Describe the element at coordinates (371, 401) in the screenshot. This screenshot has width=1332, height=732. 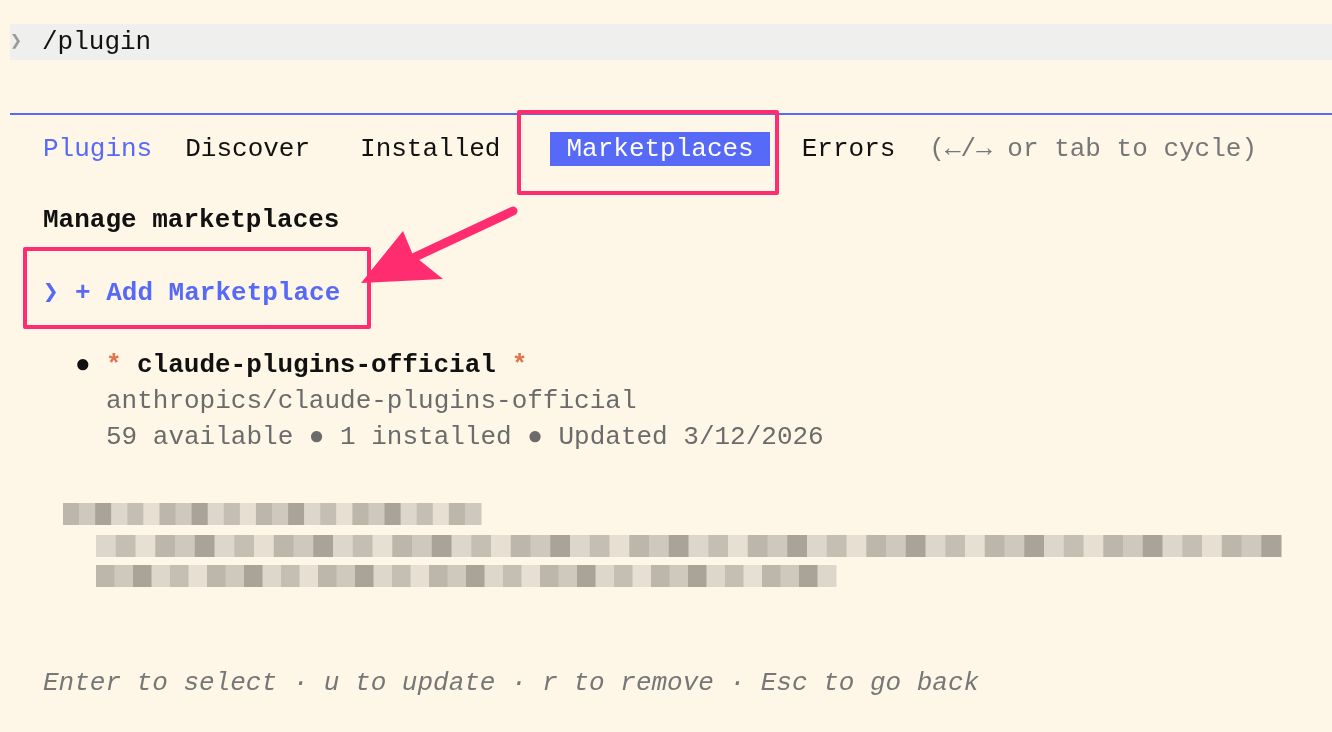
I see `marketplace-source: anthropics/claude-plugins-official` at that location.